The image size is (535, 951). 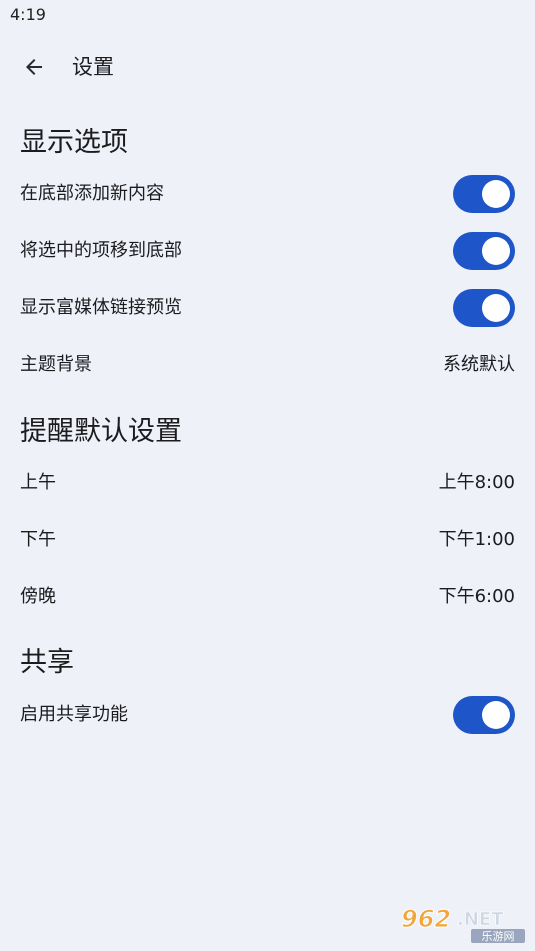 I want to click on arrow-left-icon, so click(x=34, y=67).